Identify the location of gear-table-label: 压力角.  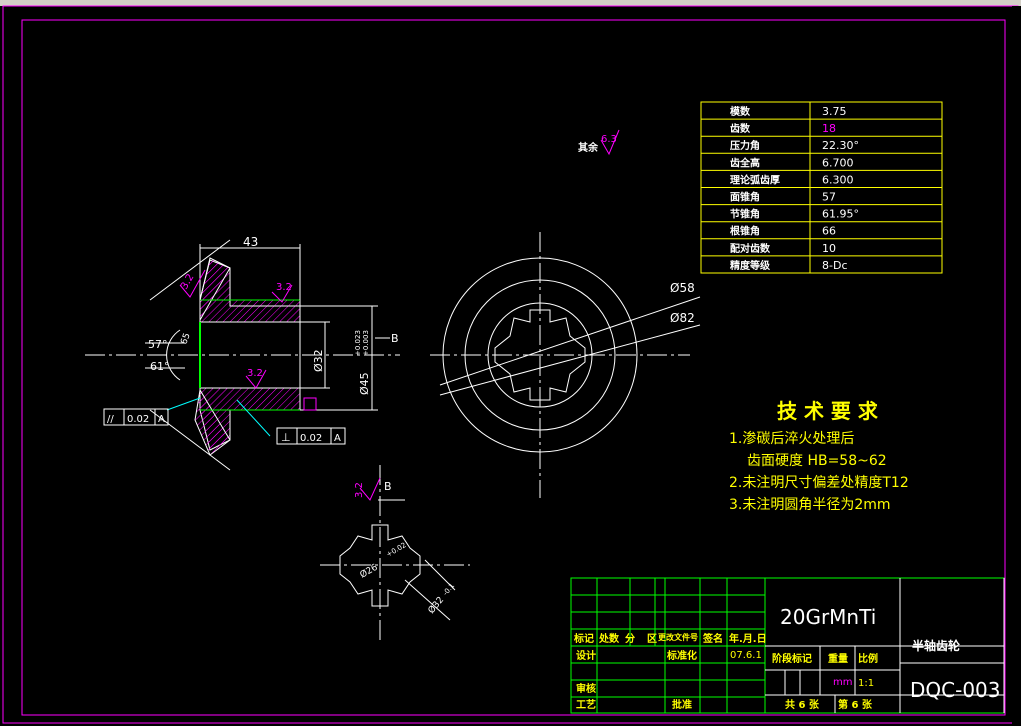
(745, 145).